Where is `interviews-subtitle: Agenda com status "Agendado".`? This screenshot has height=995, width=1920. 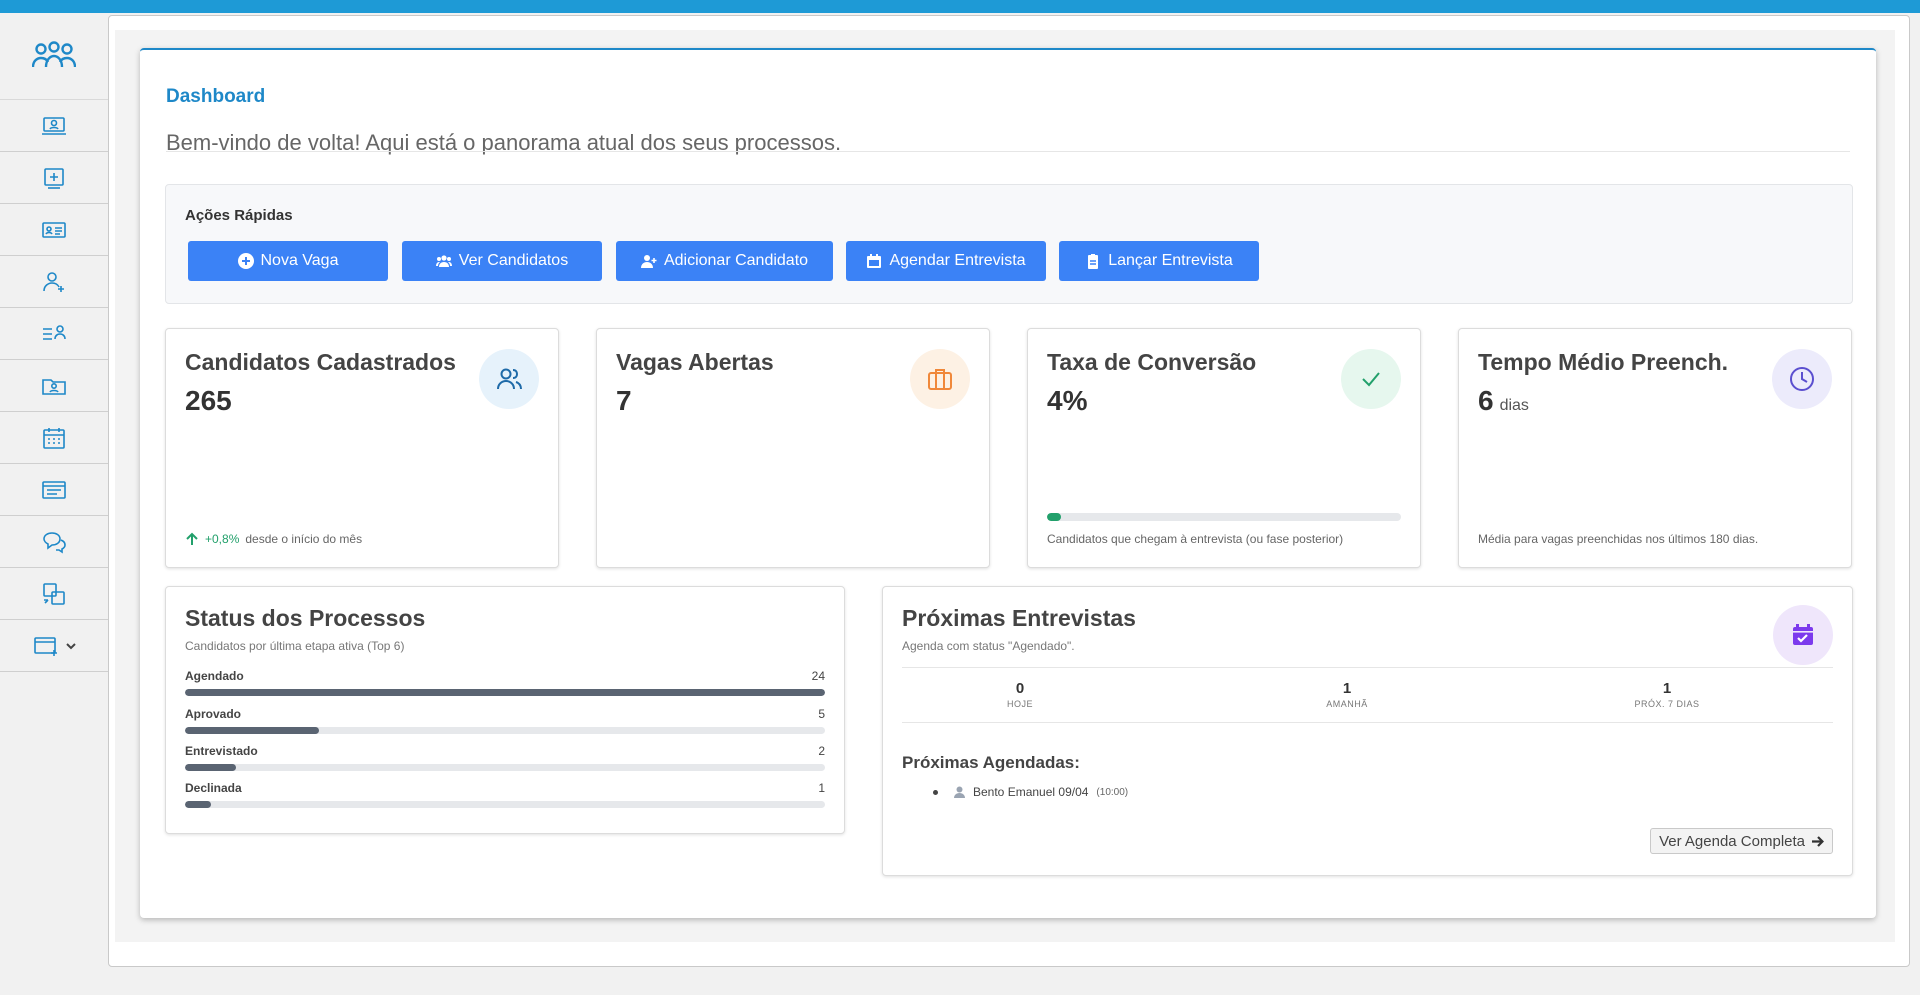
interviews-subtitle: Agenda com status "Agendado". is located at coordinates (988, 646).